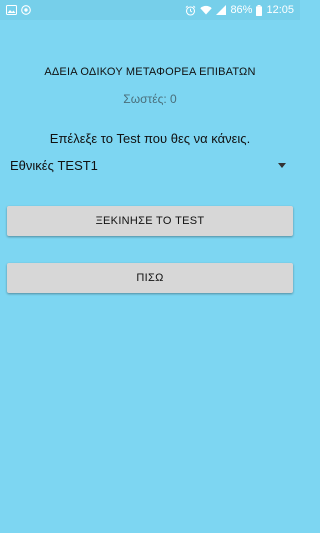  What do you see at coordinates (206, 10) in the screenshot?
I see `wifi-icon` at bounding box center [206, 10].